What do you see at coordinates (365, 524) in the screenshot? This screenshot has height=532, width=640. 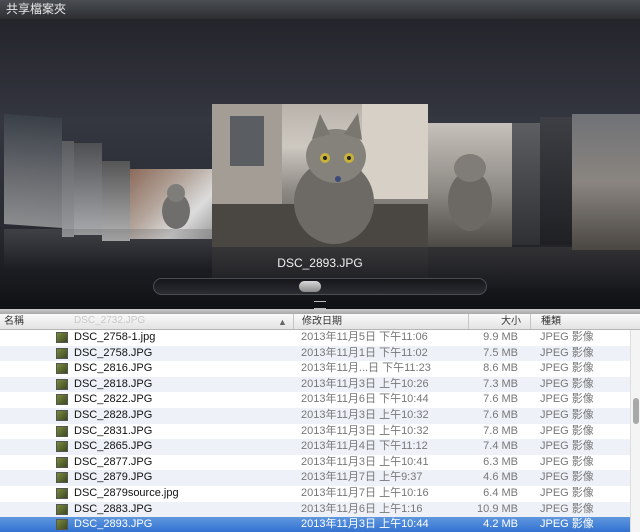 I see `file-date: 2013年11月3日 上午10:44` at bounding box center [365, 524].